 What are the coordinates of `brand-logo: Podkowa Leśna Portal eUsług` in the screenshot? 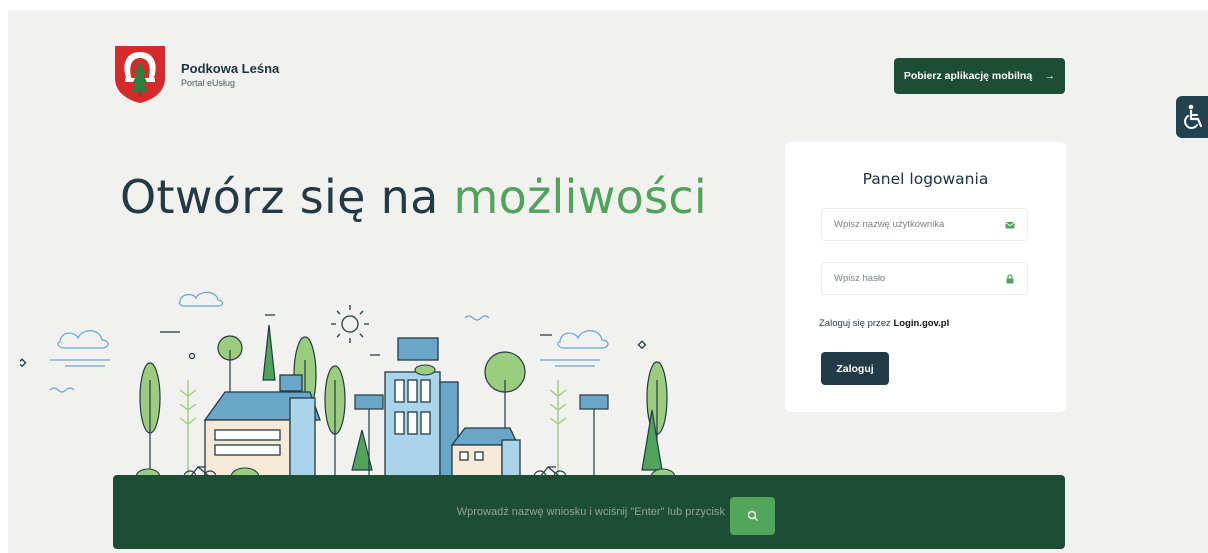 It's located at (196, 74).